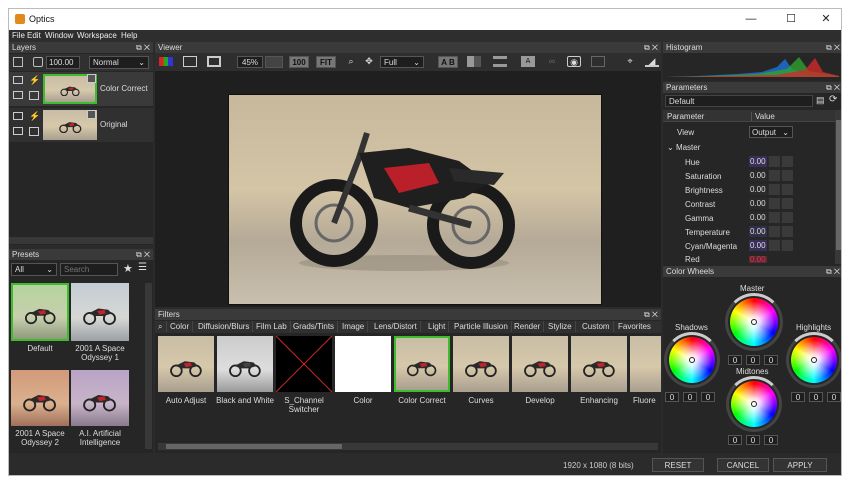 Image resolution: width=850 pixels, height=483 pixels. What do you see at coordinates (596, 326) in the screenshot?
I see `tab-custom: Custom` at bounding box center [596, 326].